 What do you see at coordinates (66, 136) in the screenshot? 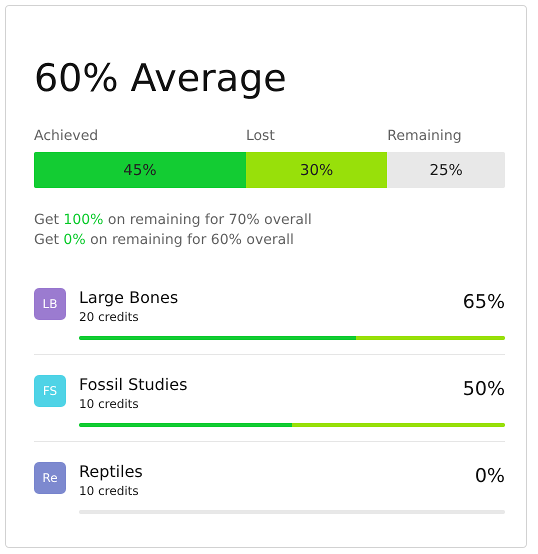
I see `legend-label: Achieved` at bounding box center [66, 136].